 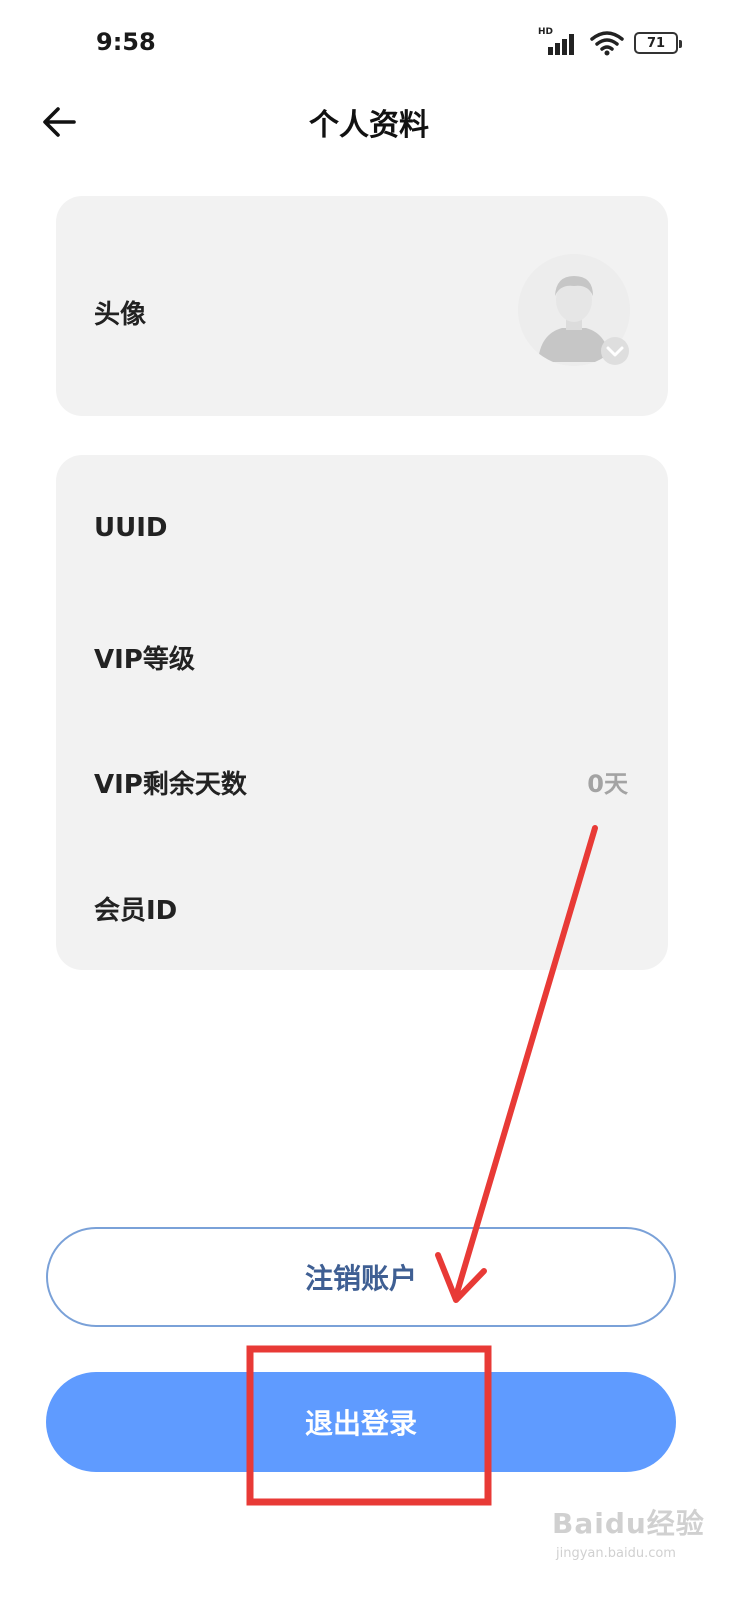 What do you see at coordinates (616, 1553) in the screenshot?
I see `watermark-url: jingyan.baidu.com` at bounding box center [616, 1553].